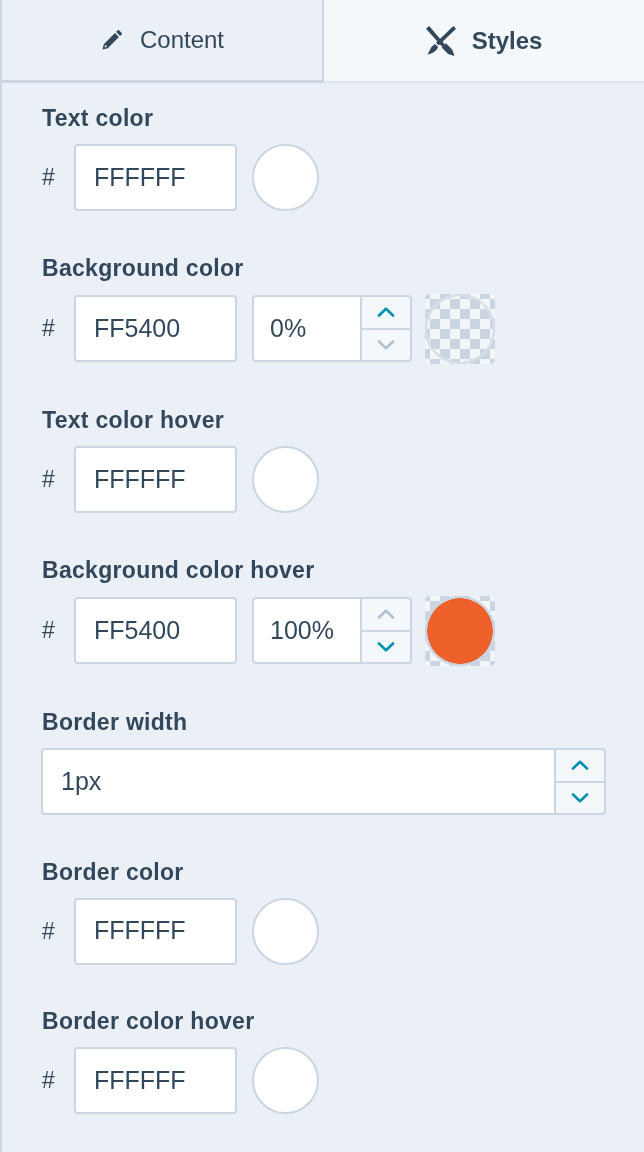  Describe the element at coordinates (163, 41) in the screenshot. I see `tab: Content` at that location.